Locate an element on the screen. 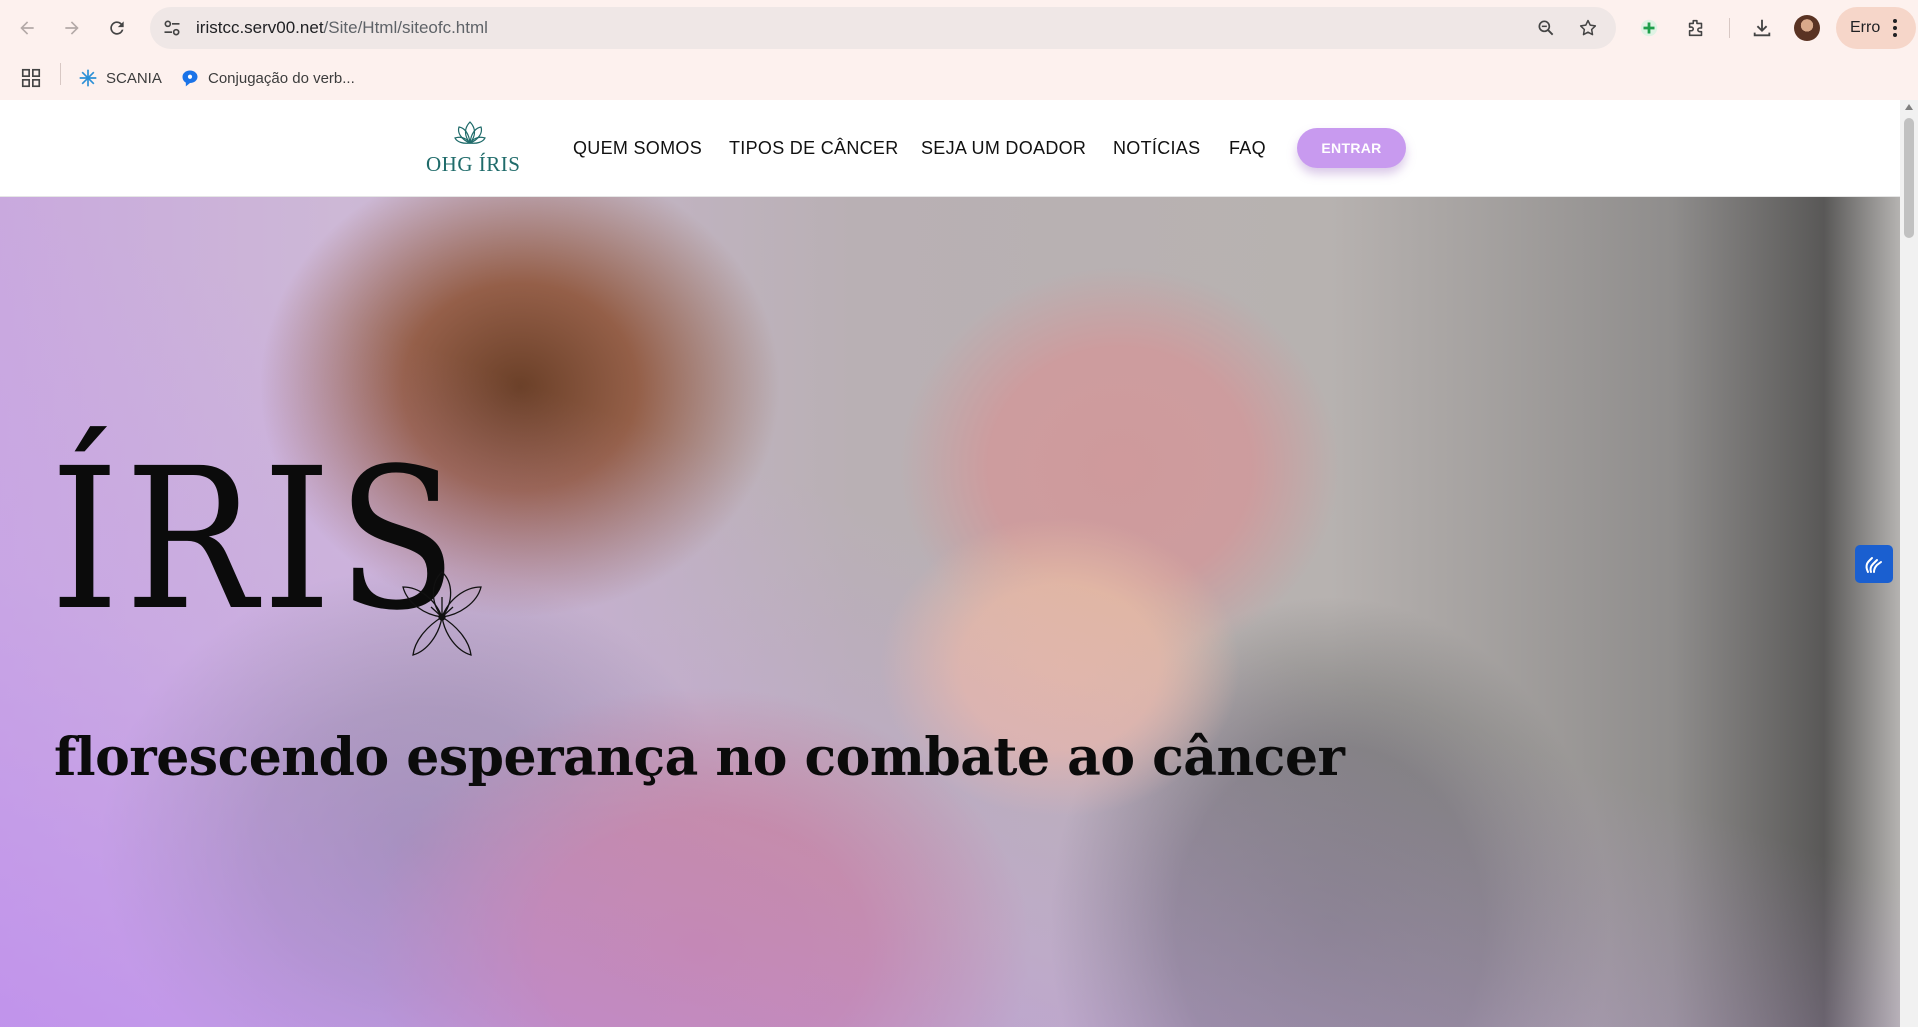 This screenshot has width=1918, height=1027. speech-bubble-icon is located at coordinates (190, 78).